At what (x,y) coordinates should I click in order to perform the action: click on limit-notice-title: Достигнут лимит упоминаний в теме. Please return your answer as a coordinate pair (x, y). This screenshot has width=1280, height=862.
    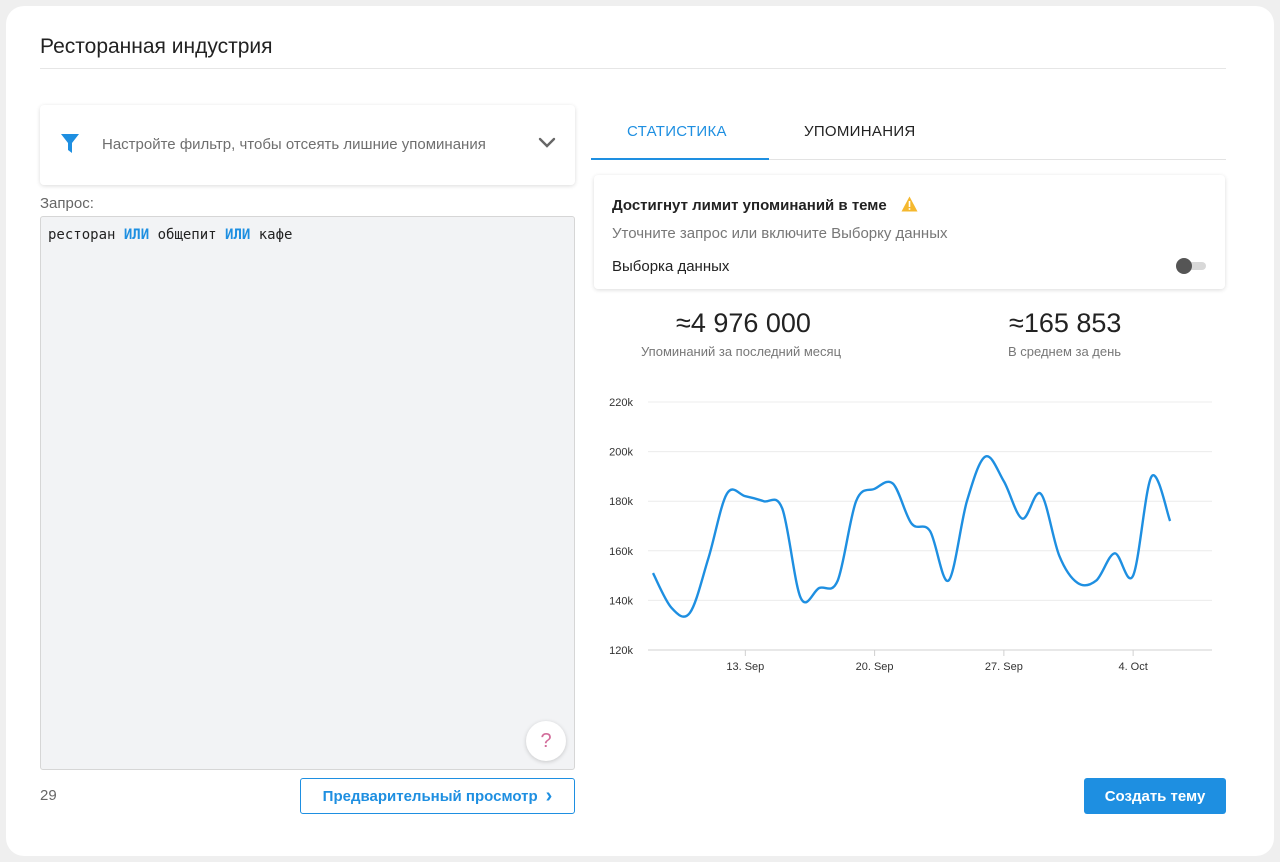
    Looking at the image, I should click on (749, 205).